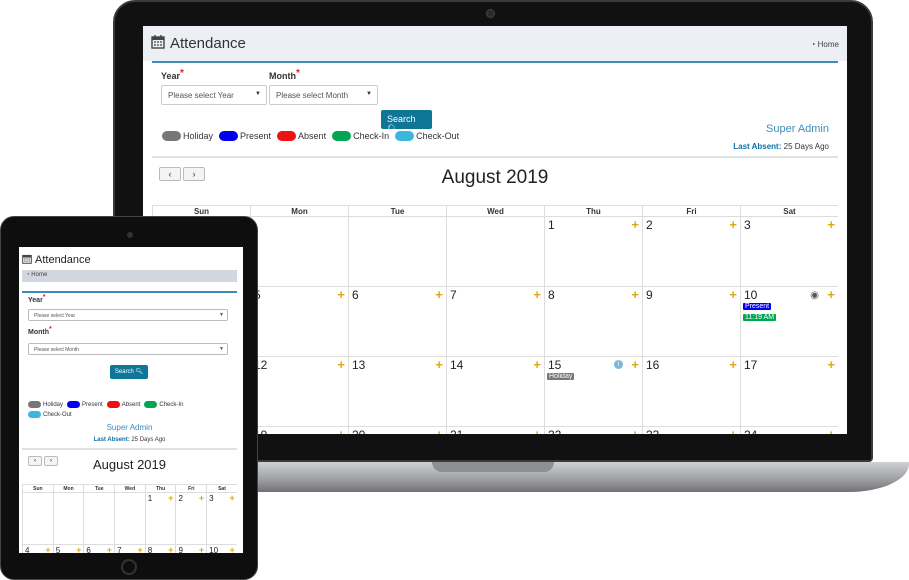 The height and width of the screenshot is (580, 909). I want to click on calendar-day-cell: 12 +, so click(299, 392).